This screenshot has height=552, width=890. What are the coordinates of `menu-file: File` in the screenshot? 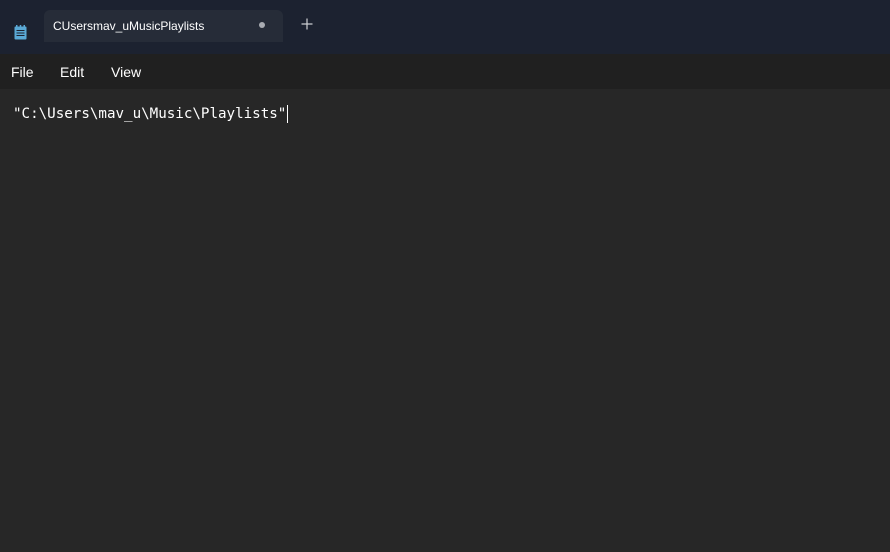 It's located at (22, 72).